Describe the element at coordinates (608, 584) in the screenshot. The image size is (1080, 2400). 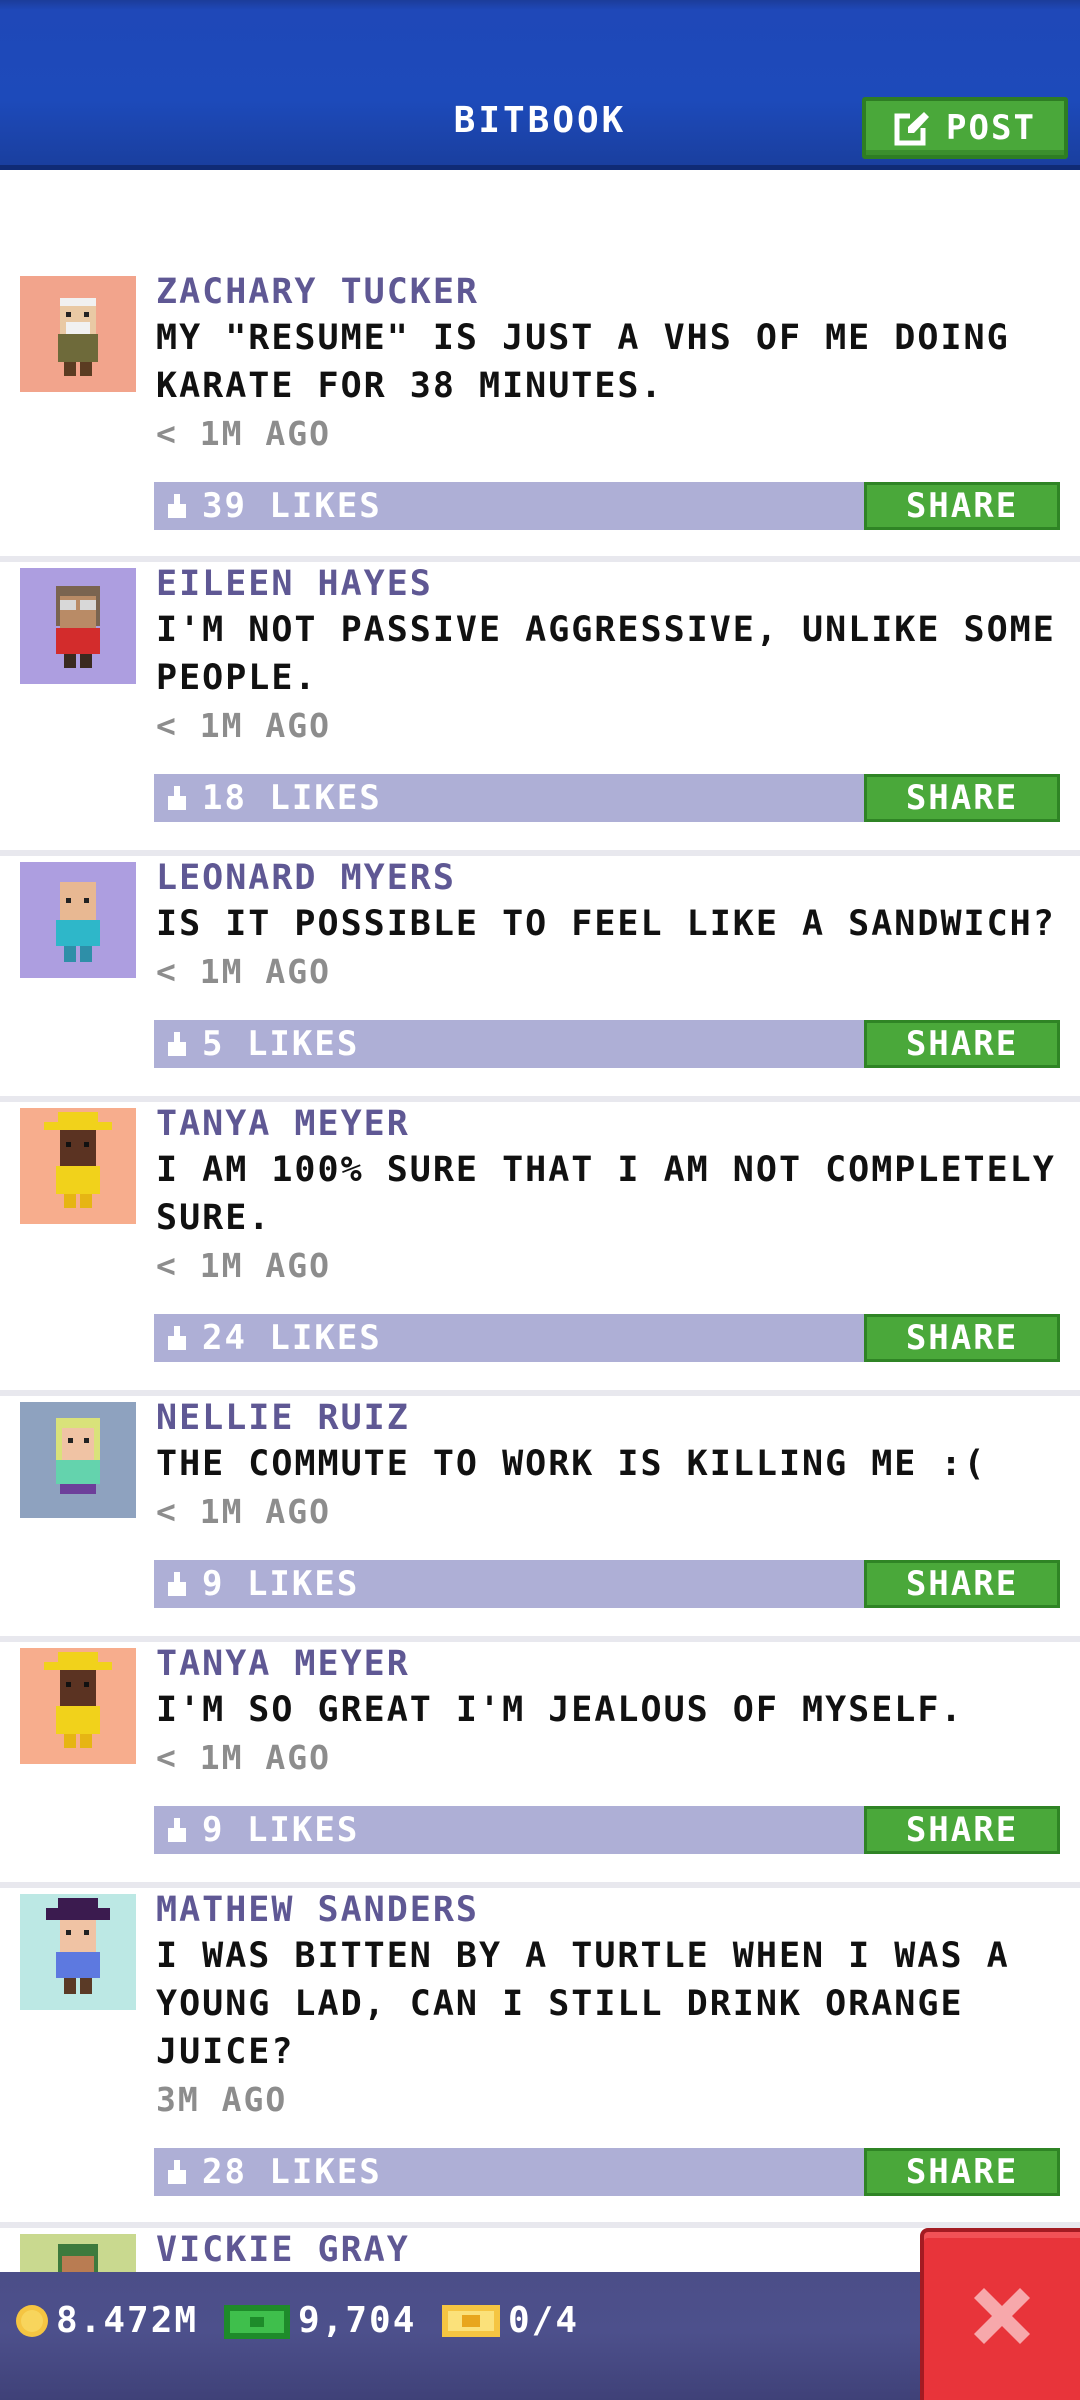
I see `post-author: EILEEN HAYES` at that location.